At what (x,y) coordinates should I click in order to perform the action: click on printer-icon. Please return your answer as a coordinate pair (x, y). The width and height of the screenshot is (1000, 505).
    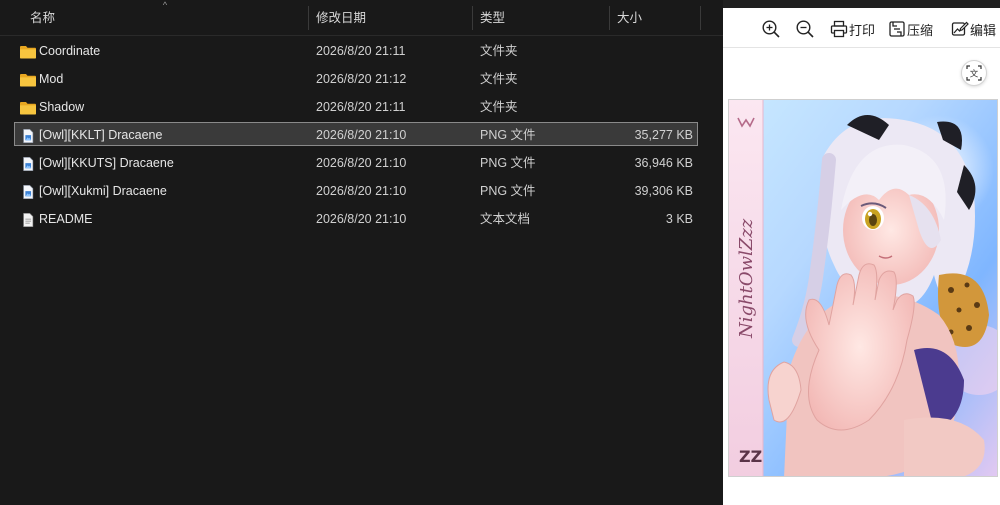
    Looking at the image, I should click on (839, 29).